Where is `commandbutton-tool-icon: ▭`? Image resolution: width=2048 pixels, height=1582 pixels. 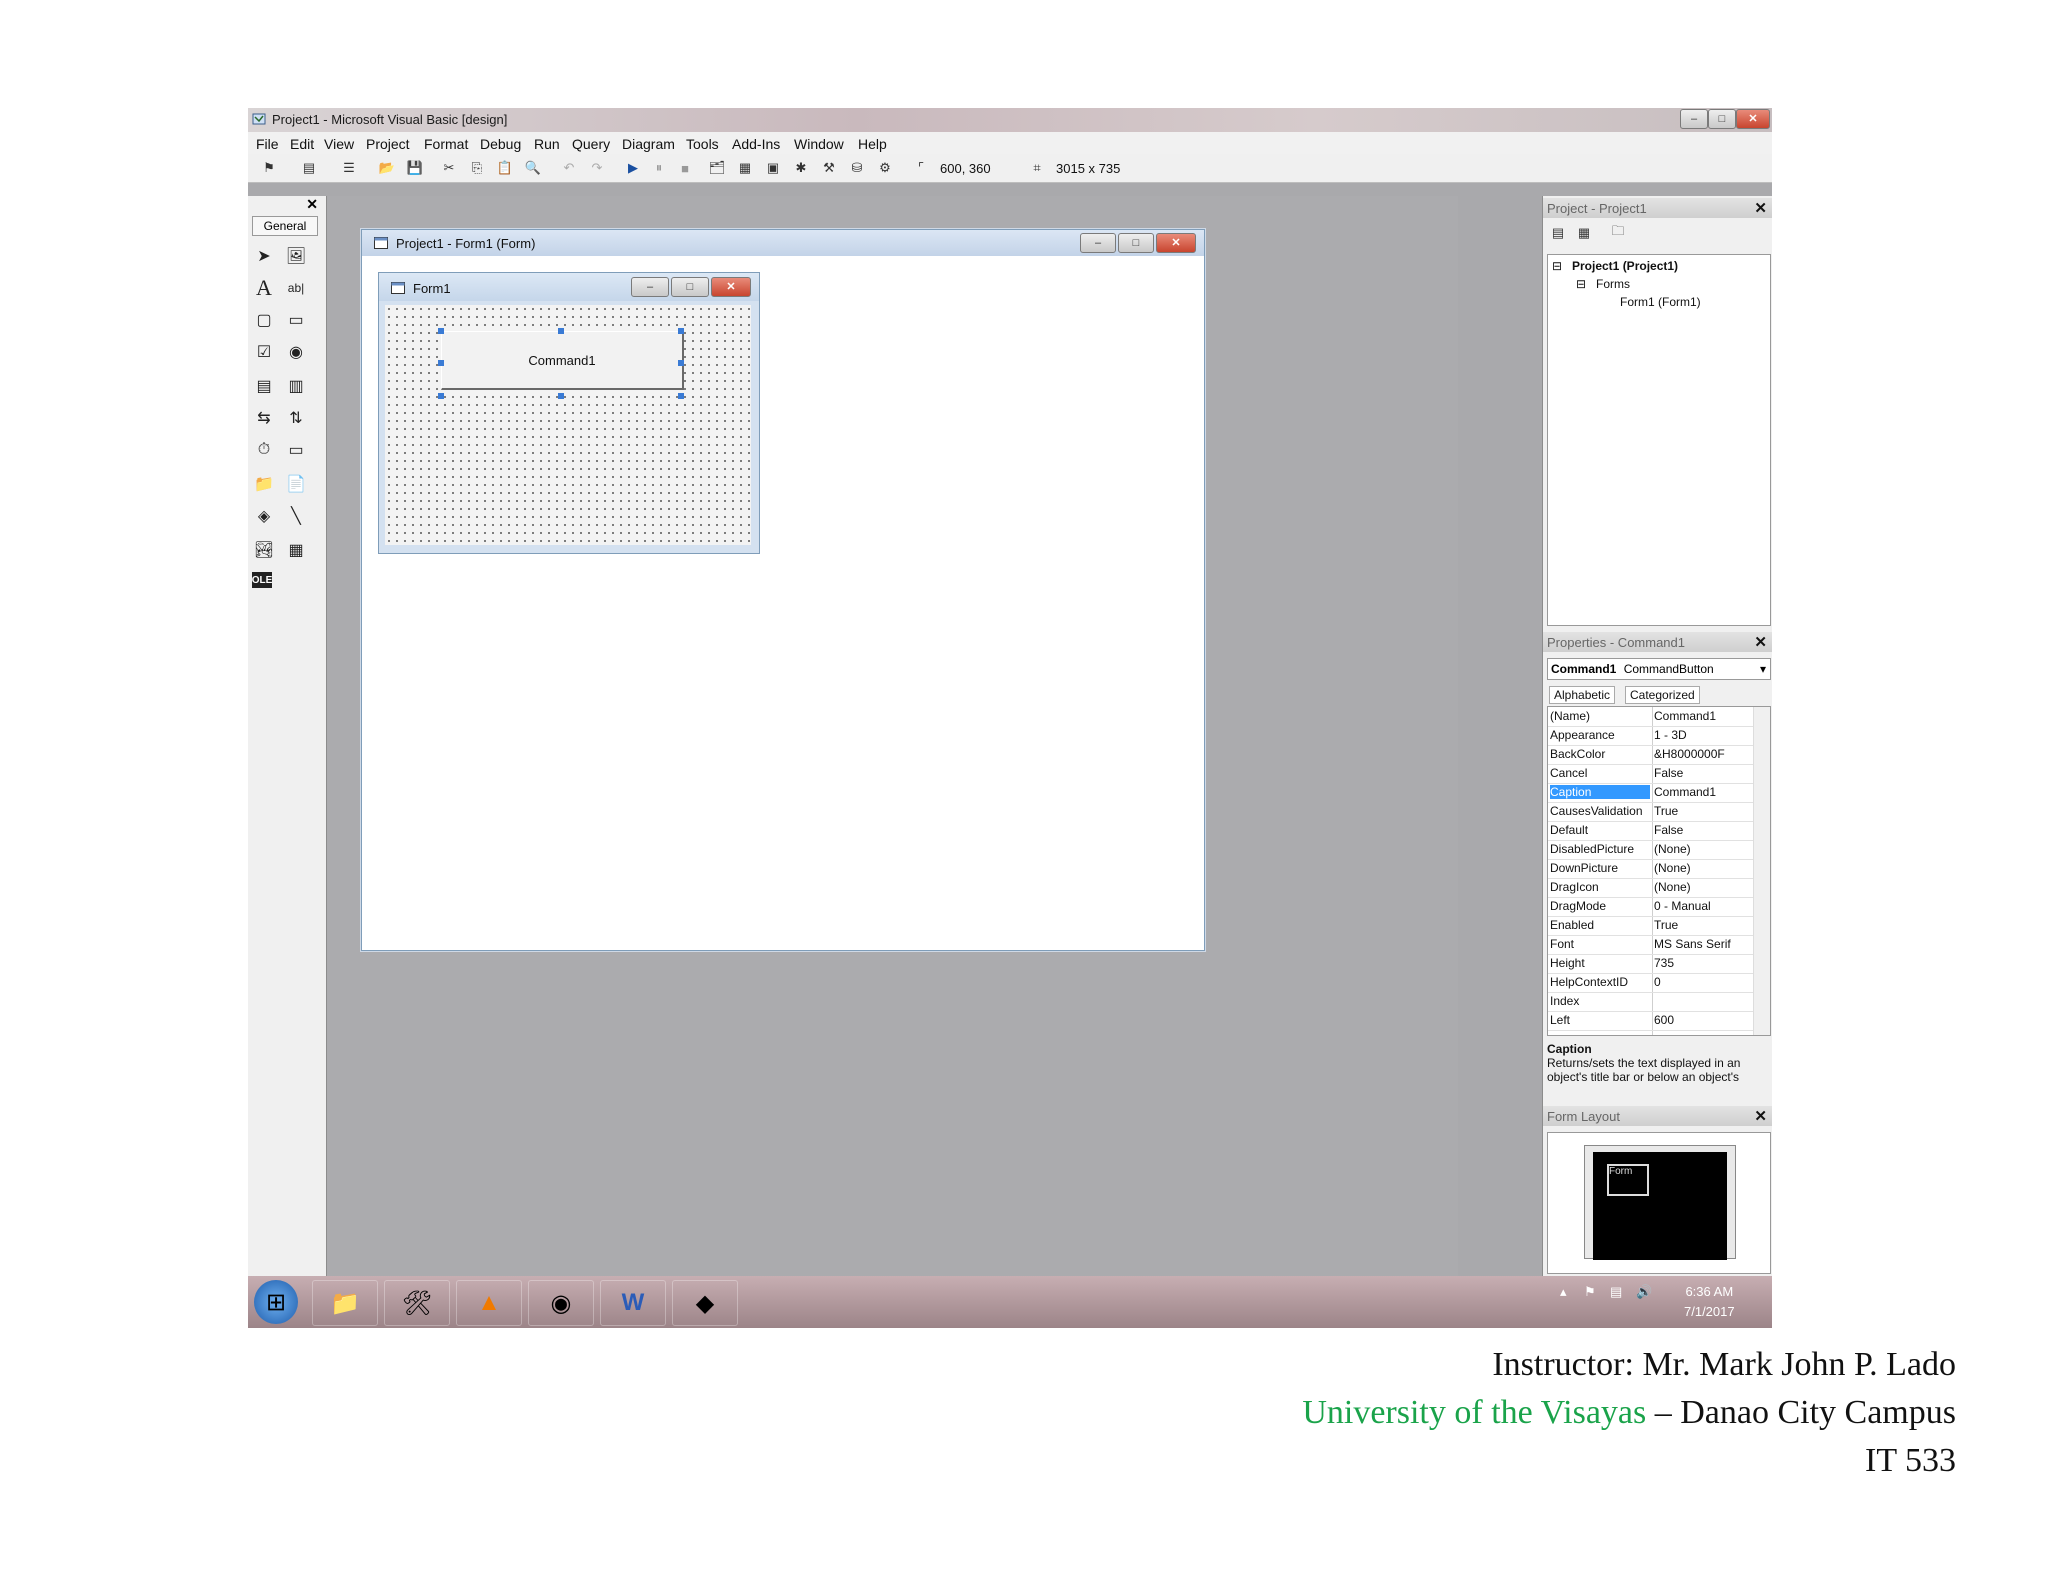
commandbutton-tool-icon: ▭ is located at coordinates (296, 320).